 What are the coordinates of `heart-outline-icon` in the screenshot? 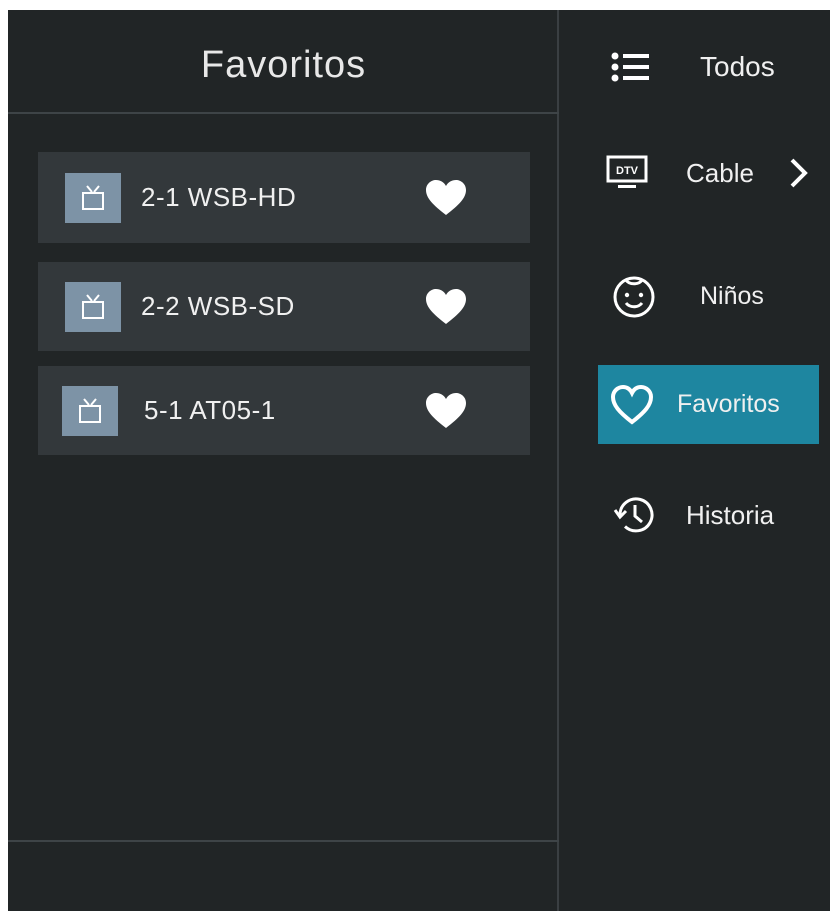 It's located at (632, 405).